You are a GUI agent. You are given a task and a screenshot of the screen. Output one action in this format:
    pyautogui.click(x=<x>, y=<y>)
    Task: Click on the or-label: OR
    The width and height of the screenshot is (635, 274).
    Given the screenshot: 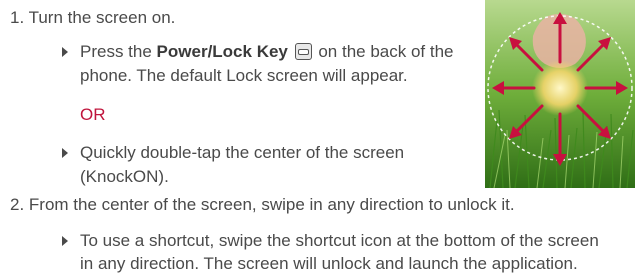 What is the action you would take?
    pyautogui.click(x=93, y=114)
    